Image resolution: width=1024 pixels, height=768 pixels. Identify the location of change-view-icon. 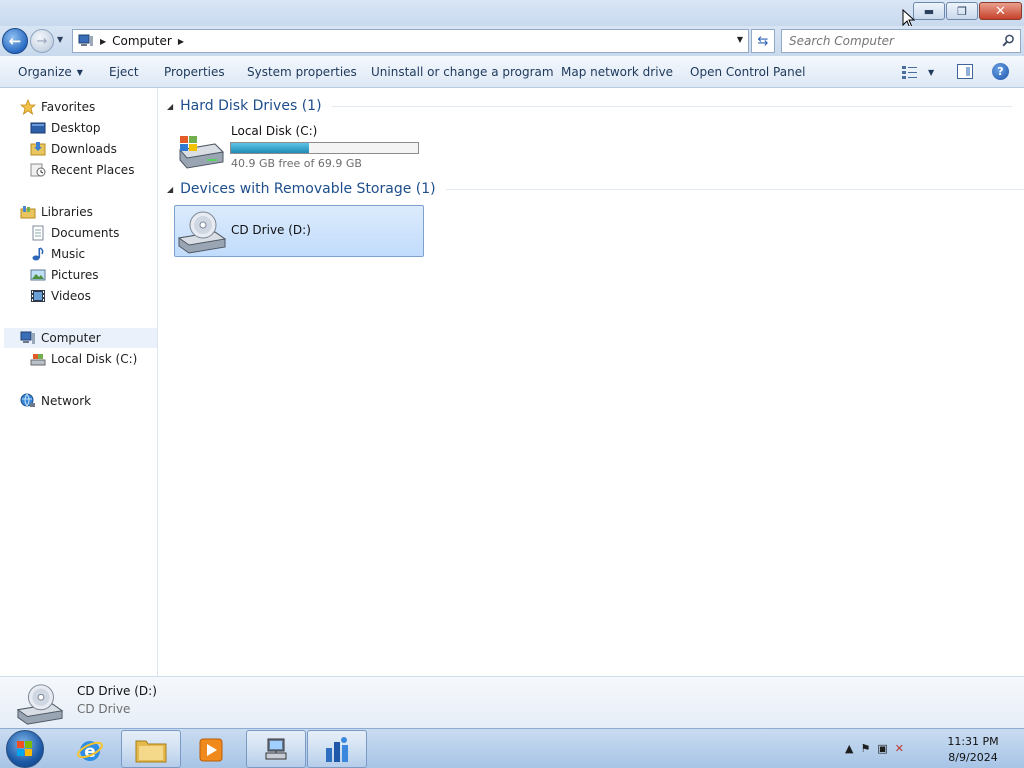
(910, 72).